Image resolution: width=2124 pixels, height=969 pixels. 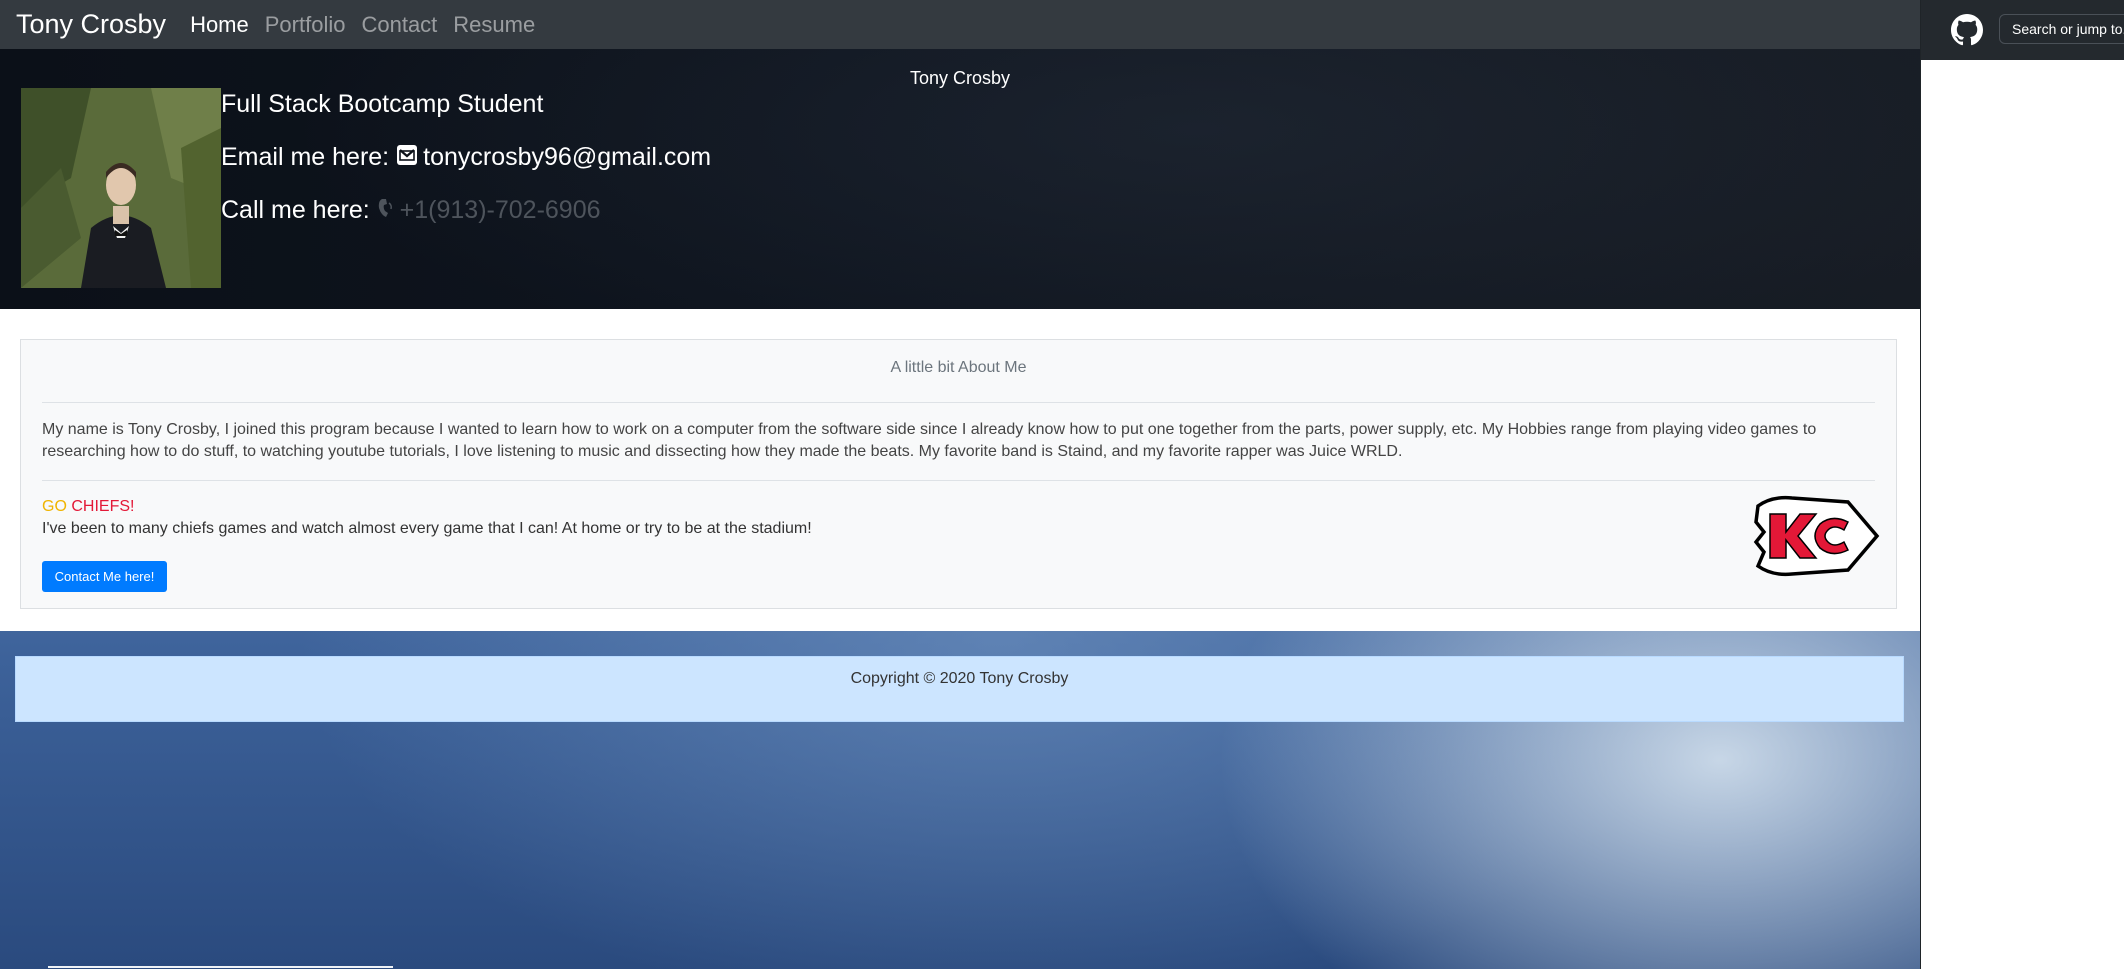 I want to click on jumbotron-name: Tony Crosby, so click(x=960, y=78).